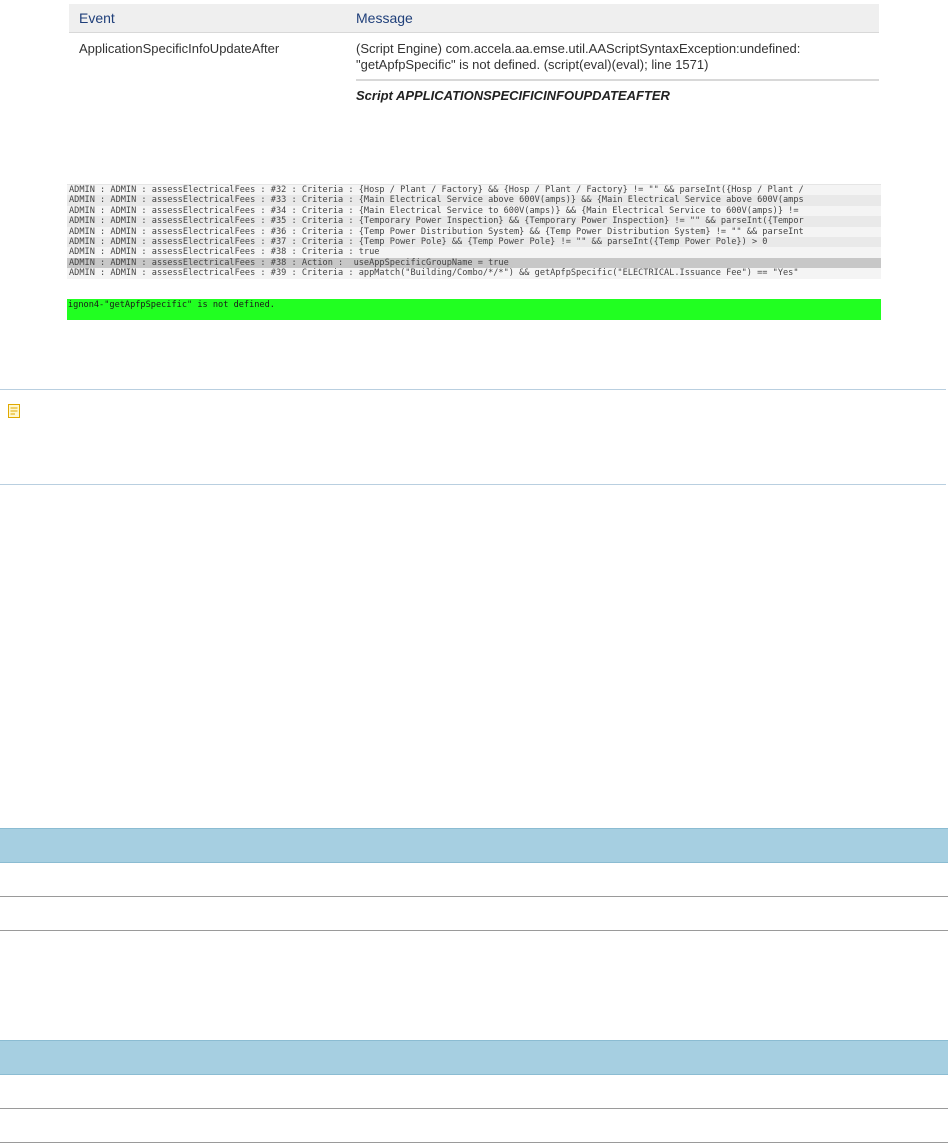  I want to click on message-column-header: Message, so click(384, 18).